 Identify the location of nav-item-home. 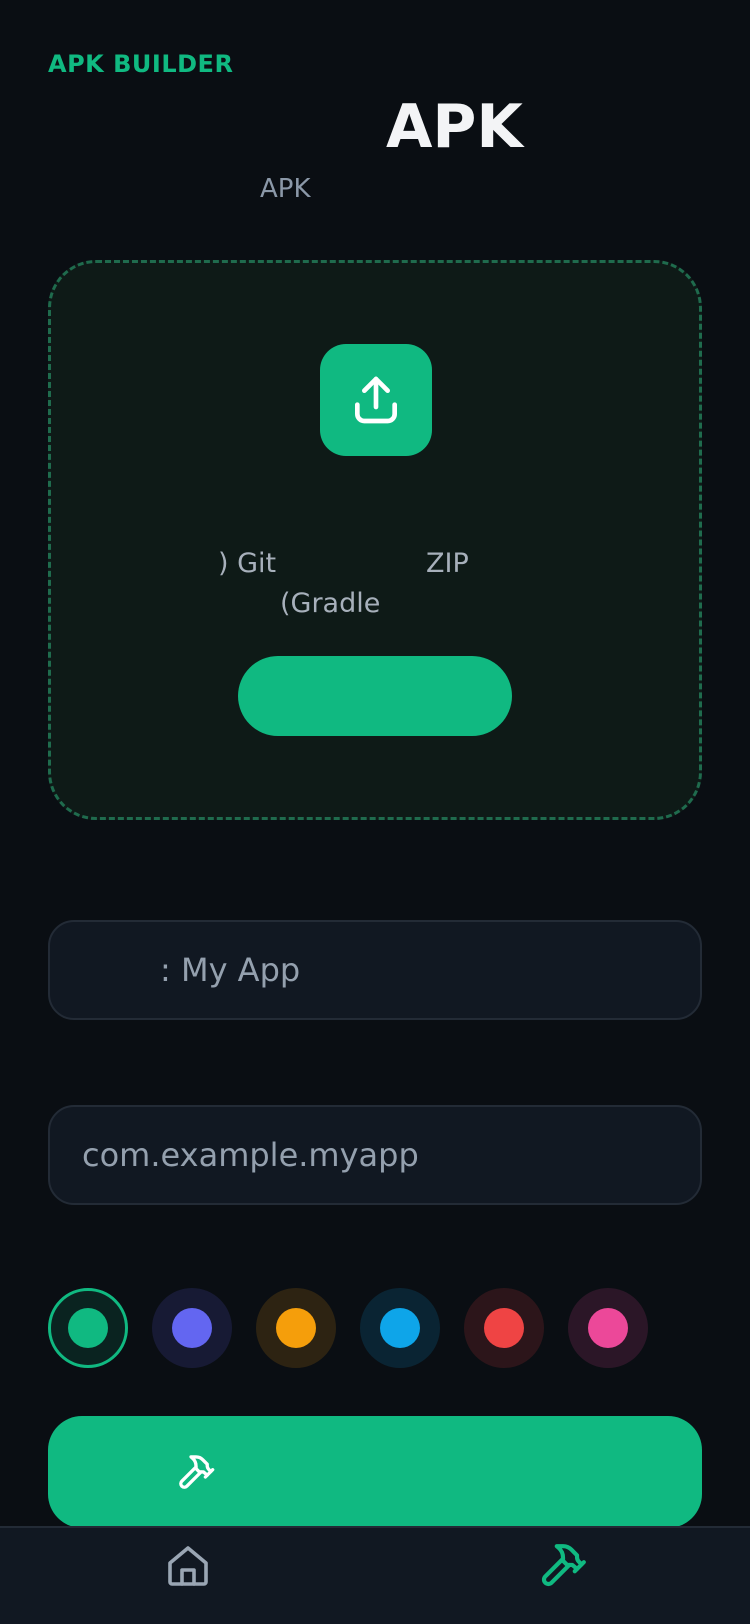
(188, 1566).